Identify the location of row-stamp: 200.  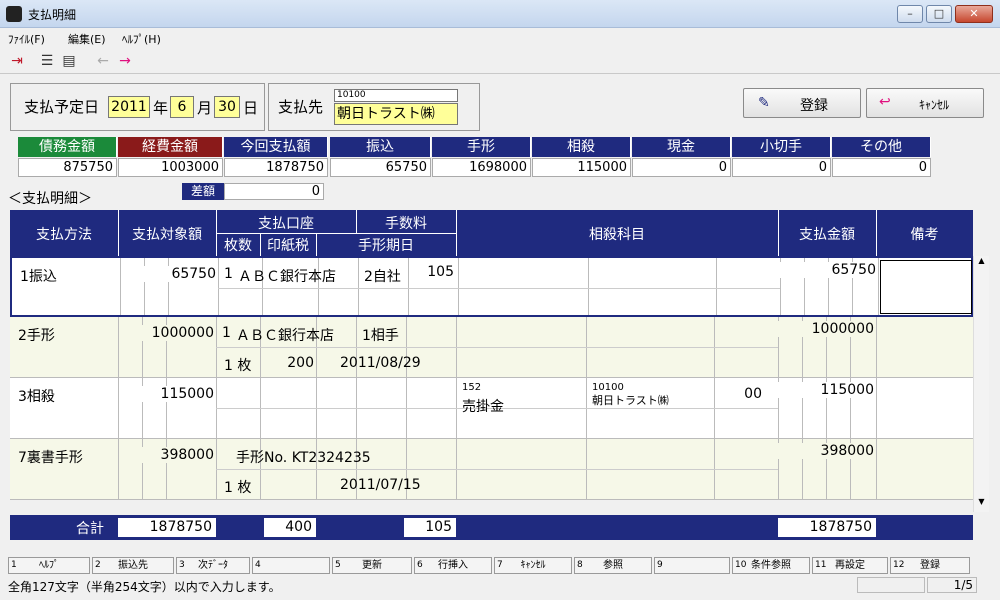
(288, 363).